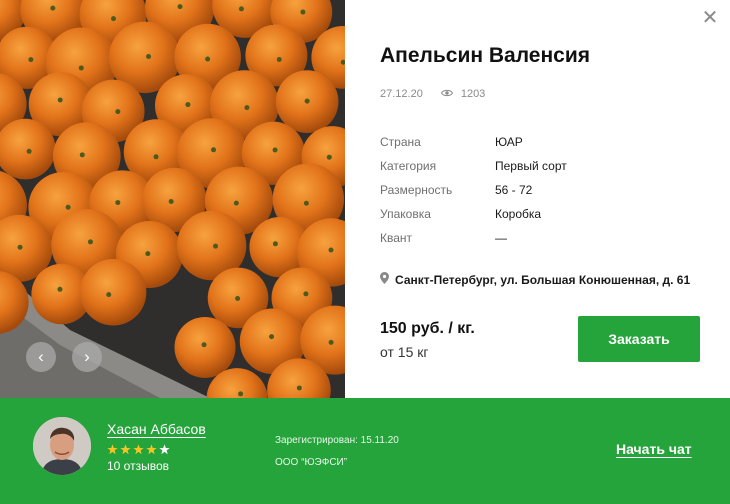  What do you see at coordinates (384, 279) in the screenshot?
I see `map-pin-icon` at bounding box center [384, 279].